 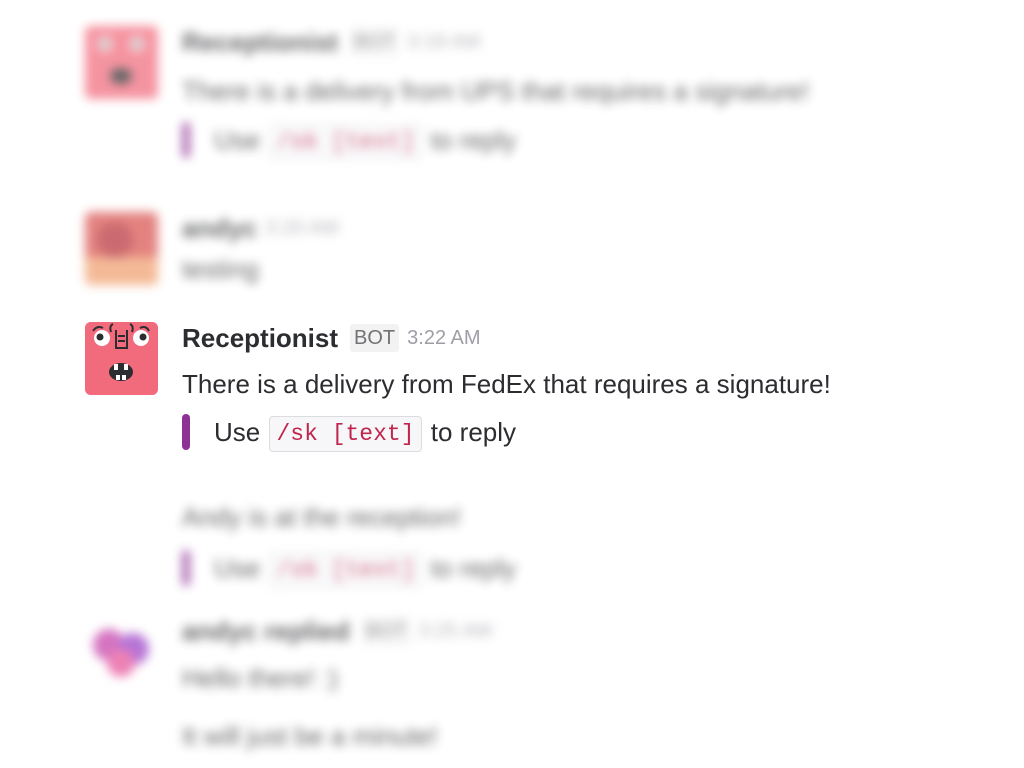 I want to click on timestamp: 3:25 AM, so click(x=455, y=631).